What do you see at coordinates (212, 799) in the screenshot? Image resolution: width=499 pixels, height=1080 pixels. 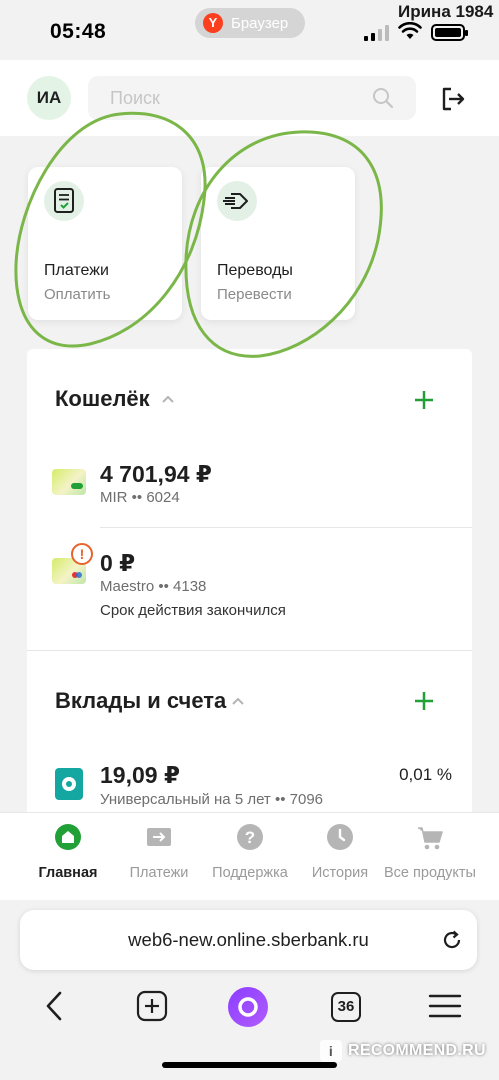 I see `account-info: Универсальный на 5 лет •• 7096` at bounding box center [212, 799].